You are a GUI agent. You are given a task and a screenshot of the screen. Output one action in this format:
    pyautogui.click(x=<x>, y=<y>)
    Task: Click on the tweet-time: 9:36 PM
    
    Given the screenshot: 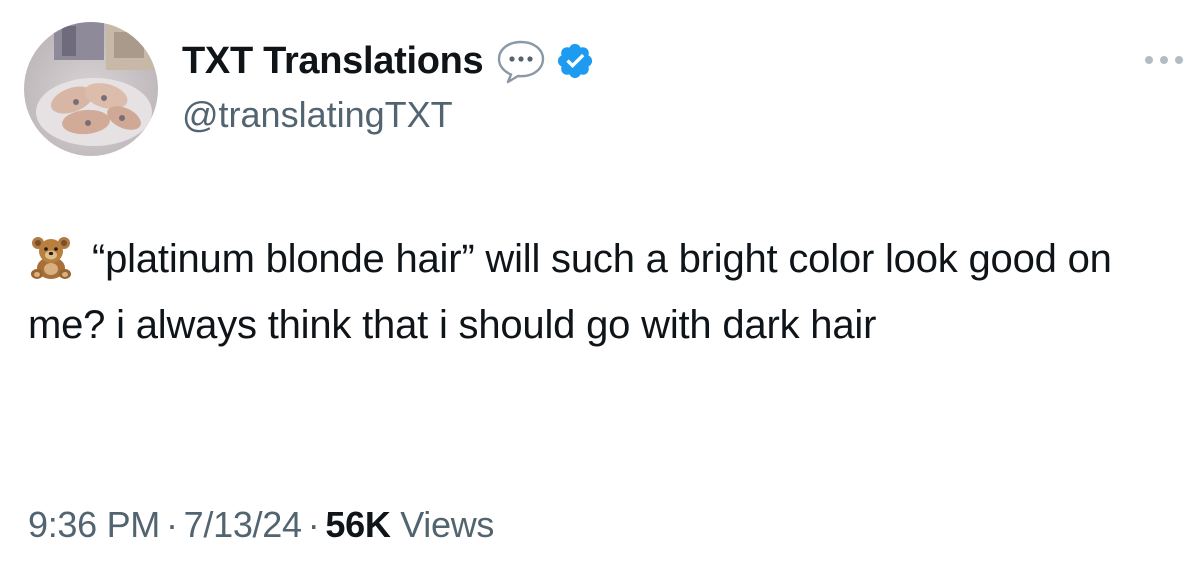 What is the action you would take?
    pyautogui.click(x=94, y=524)
    